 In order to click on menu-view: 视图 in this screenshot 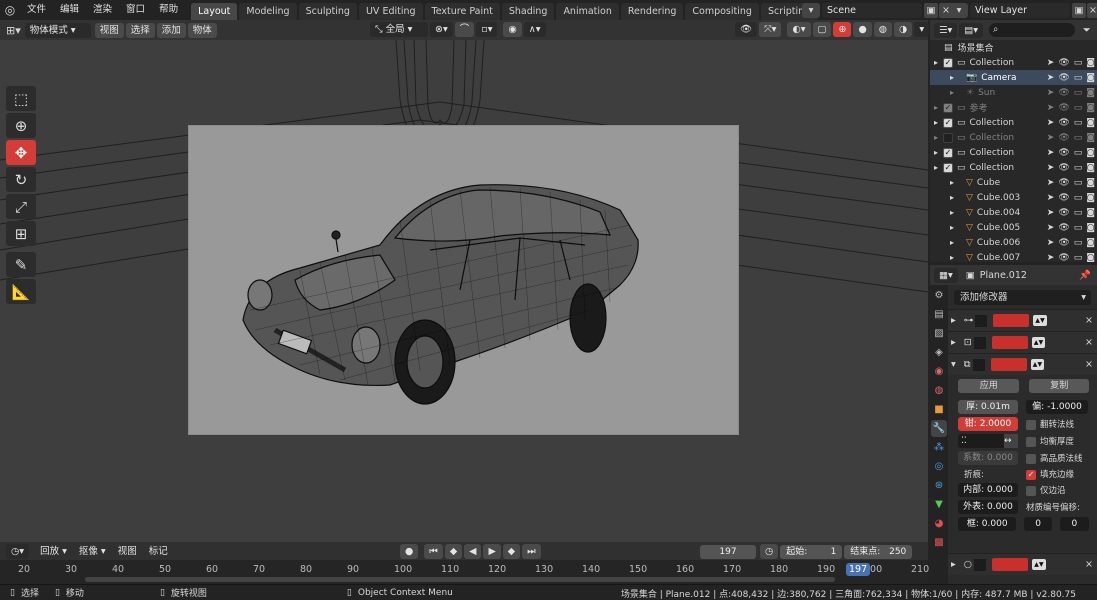, I will do `click(109, 30)`.